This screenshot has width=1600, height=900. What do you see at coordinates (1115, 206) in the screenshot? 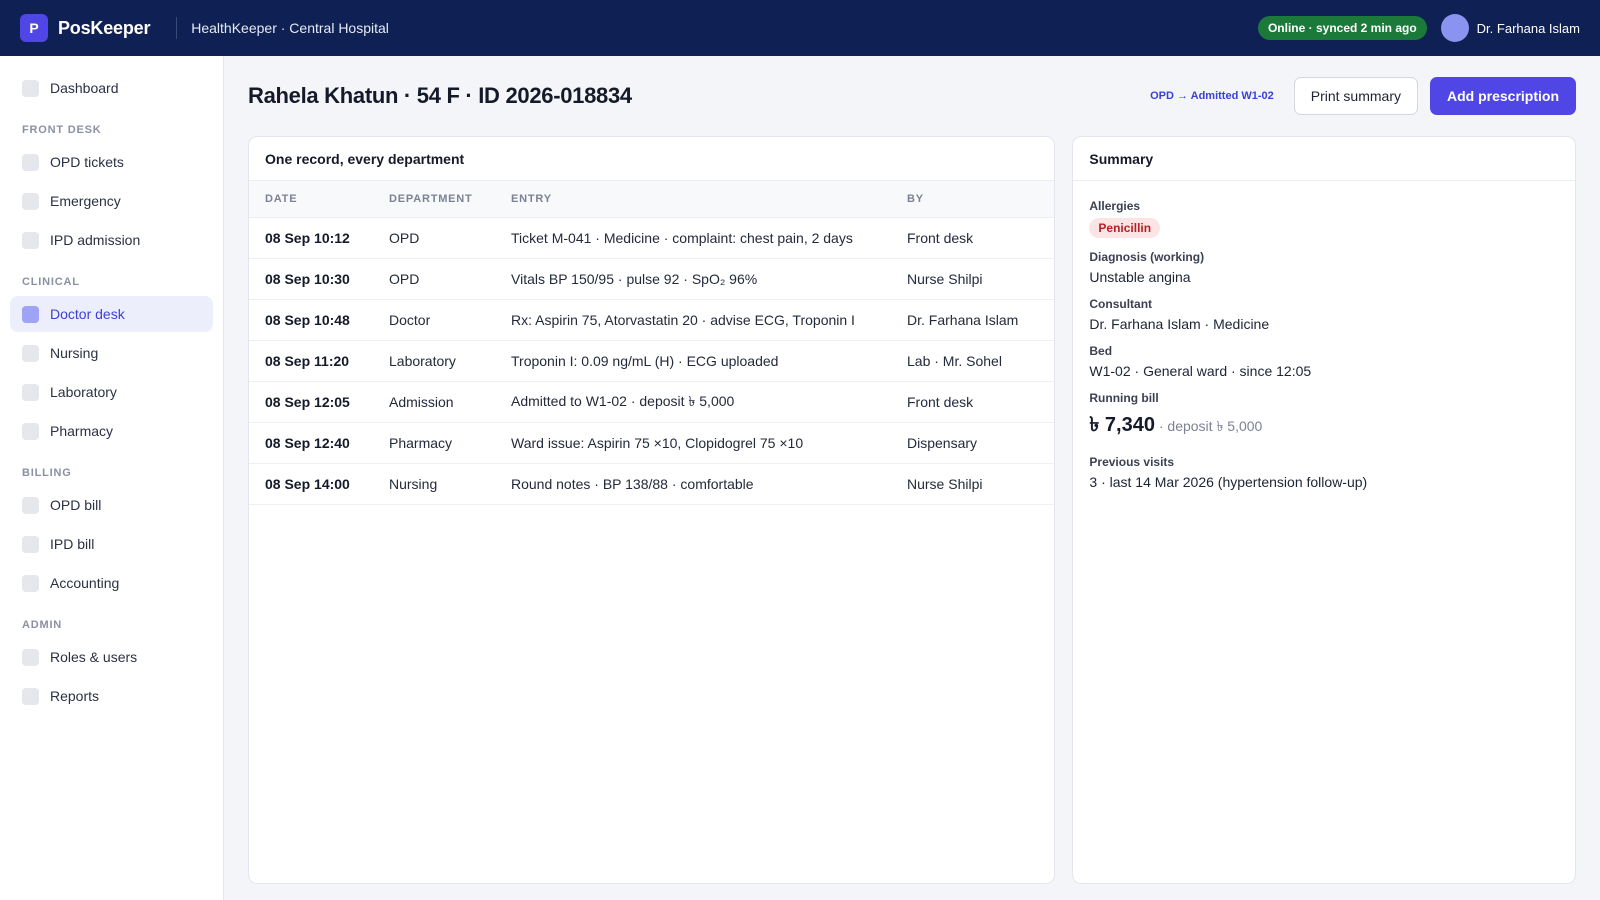
I see `allergies-label: Allergies` at bounding box center [1115, 206].